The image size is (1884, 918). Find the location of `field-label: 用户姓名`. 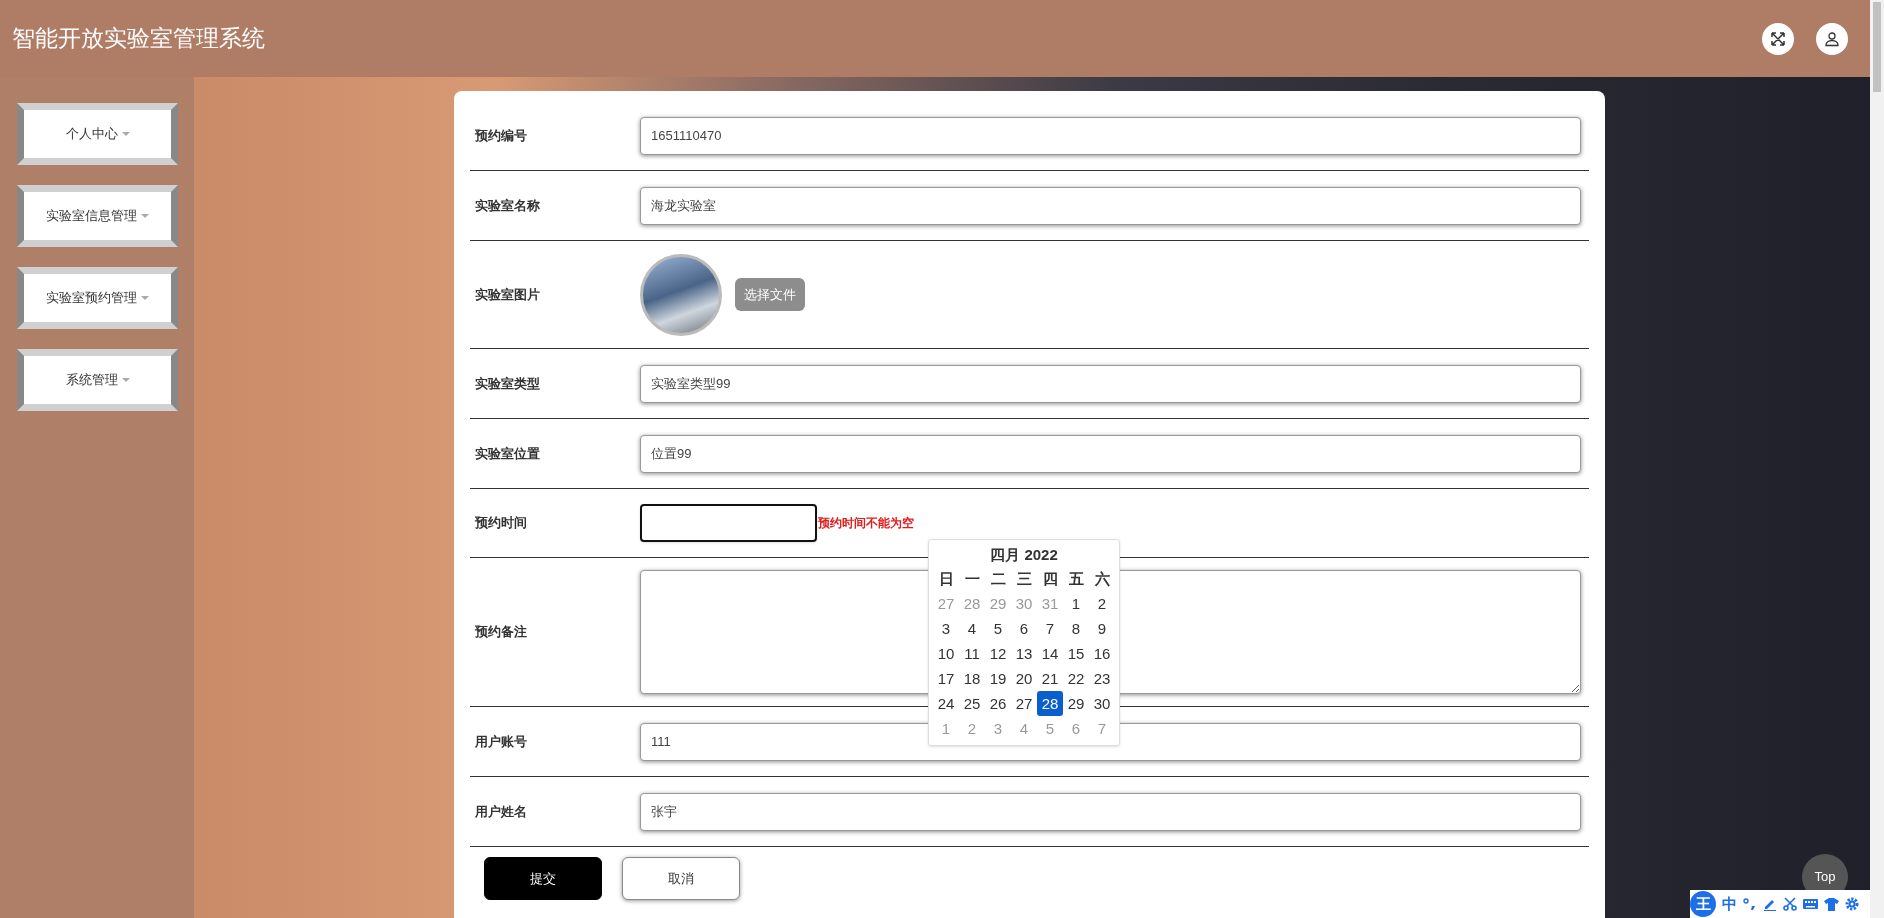

field-label: 用户姓名 is located at coordinates (501, 811).